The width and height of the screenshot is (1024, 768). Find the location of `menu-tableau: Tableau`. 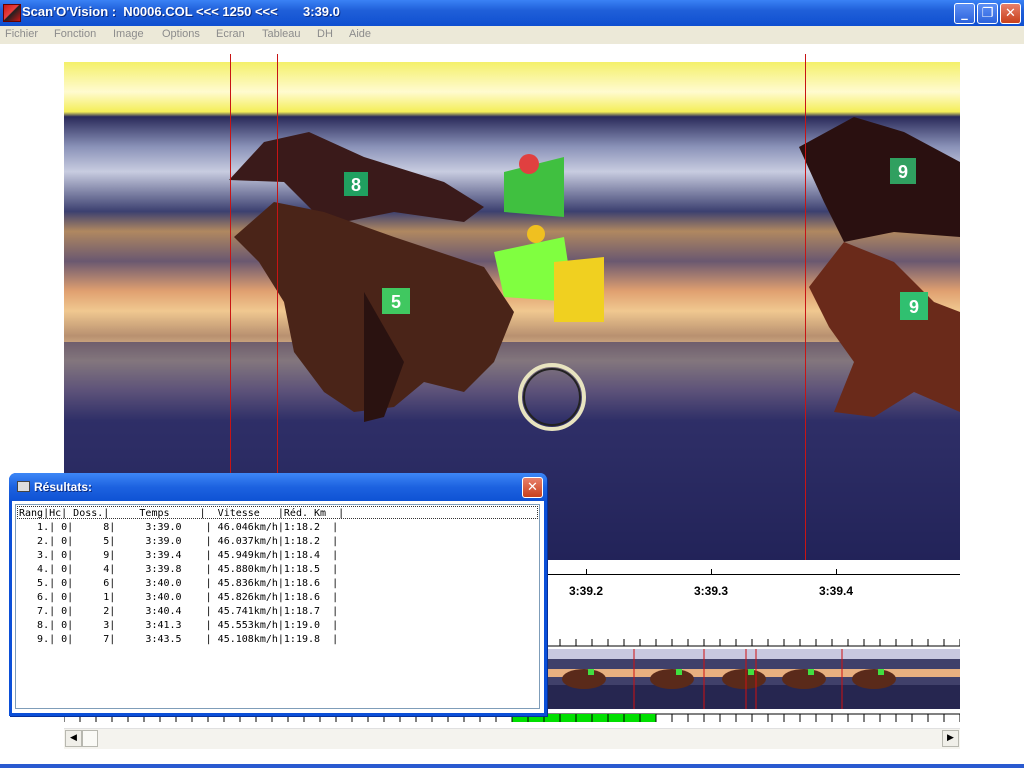

menu-tableau: Tableau is located at coordinates (281, 34).